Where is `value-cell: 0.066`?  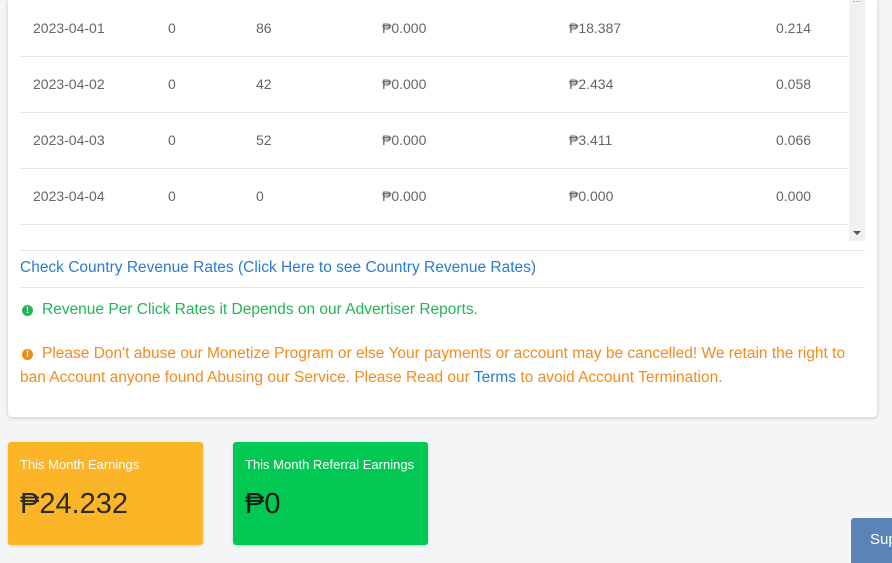
value-cell: 0.066 is located at coordinates (794, 140).